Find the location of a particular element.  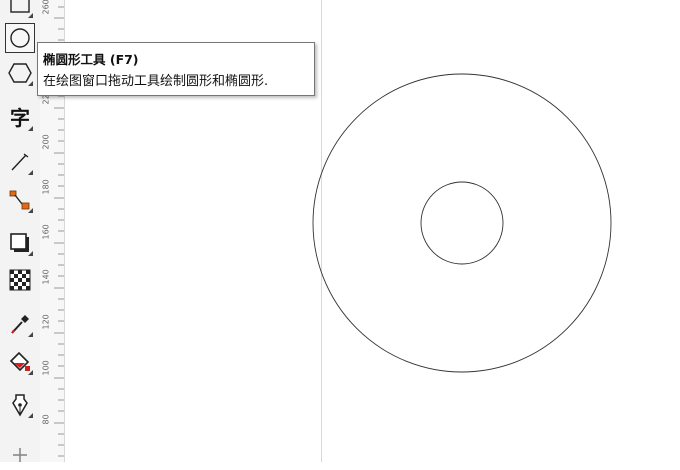

ruler-label: 220 is located at coordinates (46, 97).